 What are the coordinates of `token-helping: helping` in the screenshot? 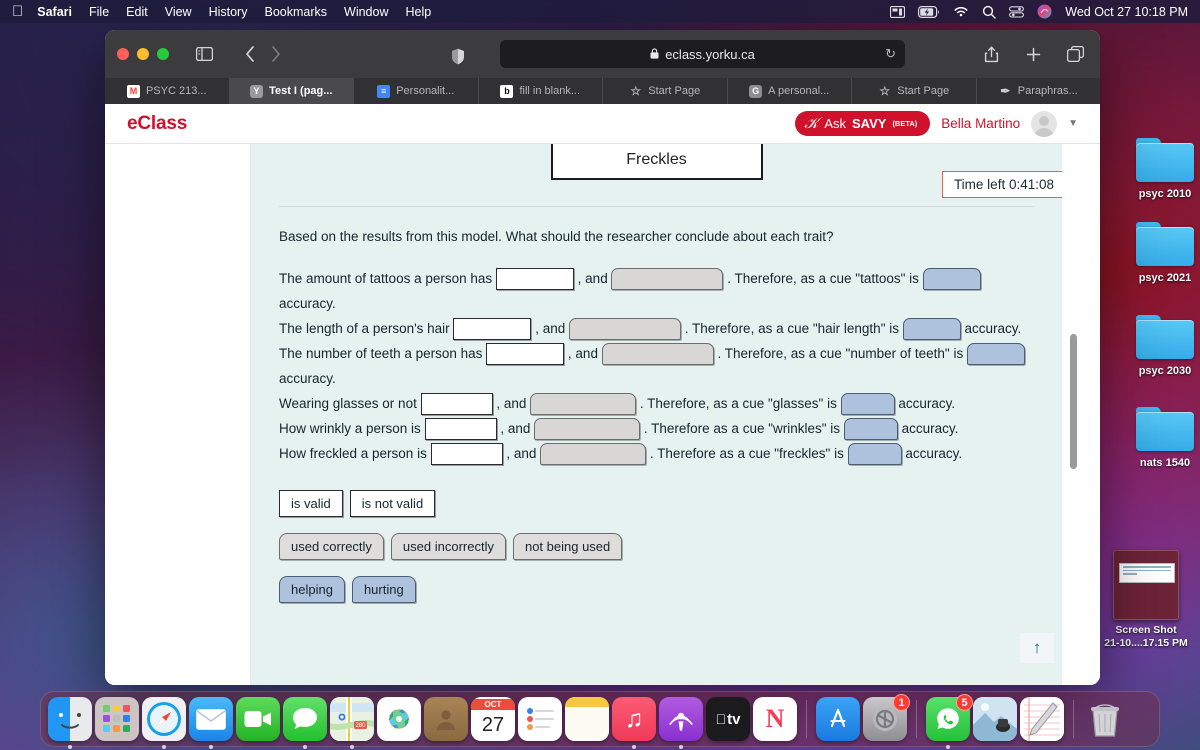 It's located at (312, 589).